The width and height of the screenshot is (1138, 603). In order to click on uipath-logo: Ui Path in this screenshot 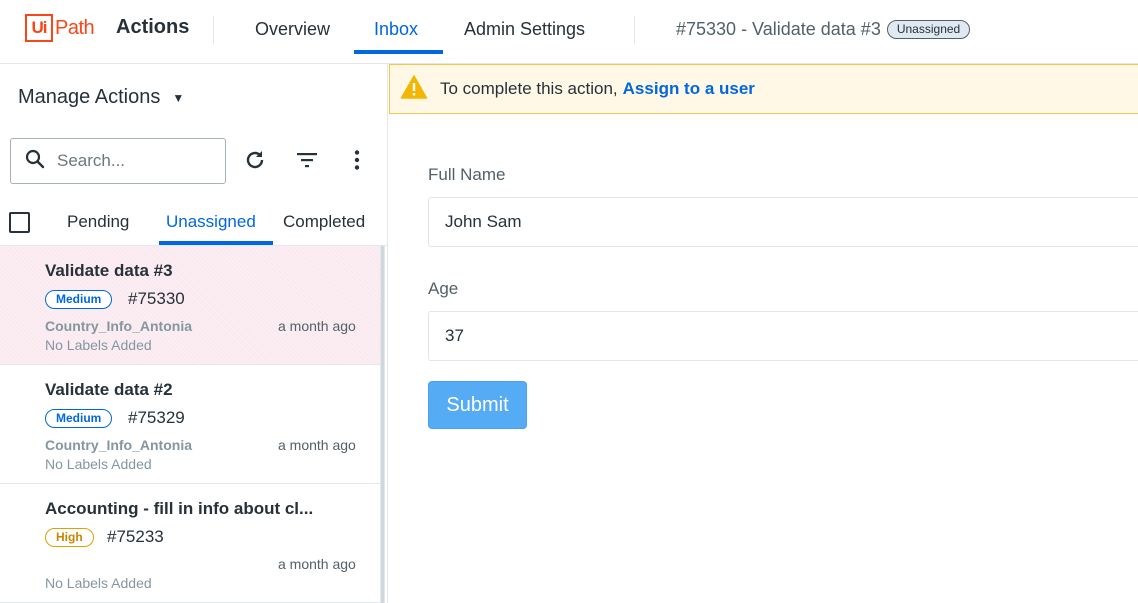, I will do `click(60, 28)`.